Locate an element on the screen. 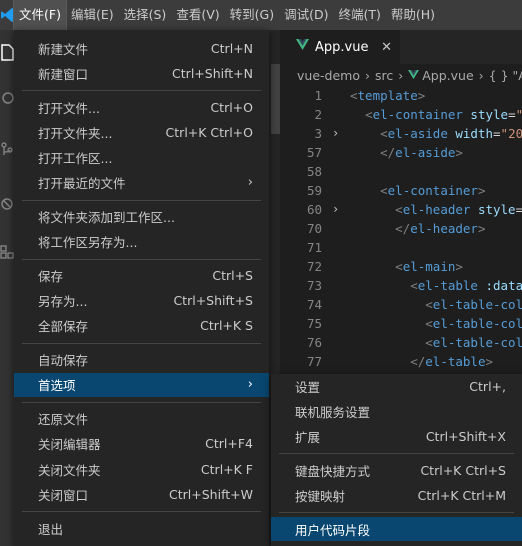  menu-item-shortcut: Ctrl+, is located at coordinates (487, 386).